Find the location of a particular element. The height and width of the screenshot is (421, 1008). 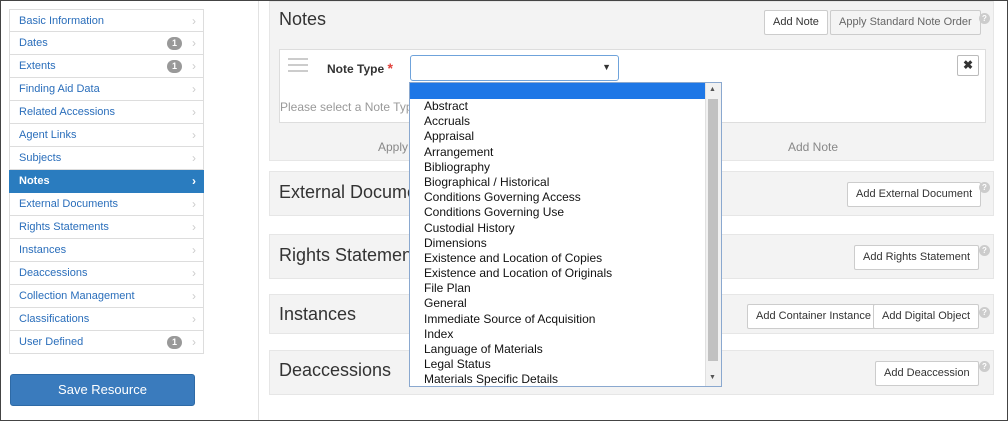

sidebar-item-label: Rights Statements is located at coordinates (64, 227).